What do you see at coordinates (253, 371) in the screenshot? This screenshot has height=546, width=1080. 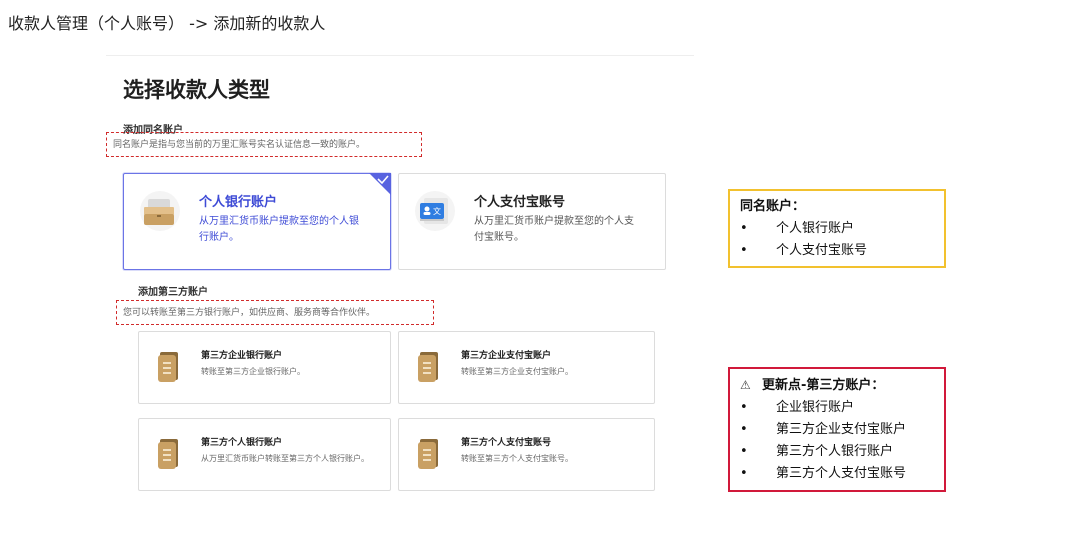 I see `card-description: 转账至第三方企业银行账户。` at bounding box center [253, 371].